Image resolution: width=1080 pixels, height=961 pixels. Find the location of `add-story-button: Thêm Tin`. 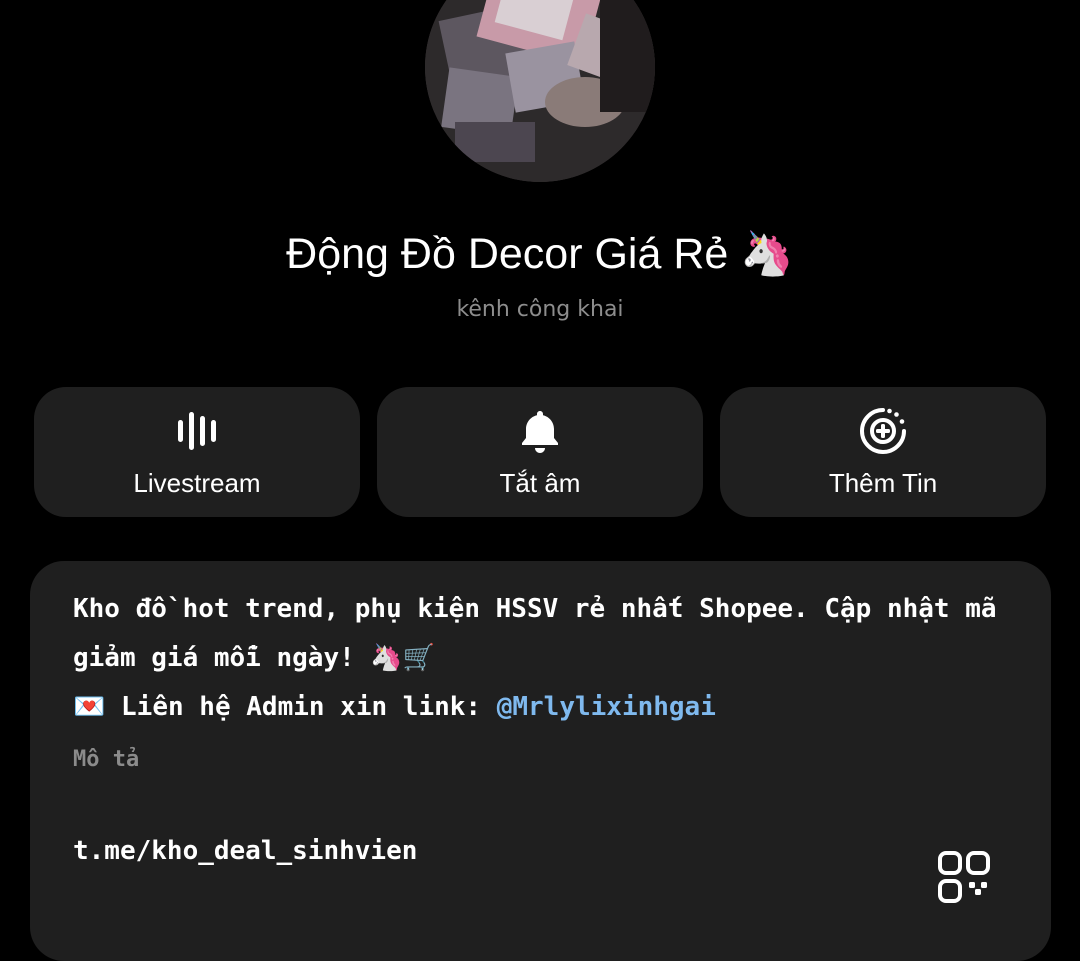

add-story-button: Thêm Tin is located at coordinates (883, 452).